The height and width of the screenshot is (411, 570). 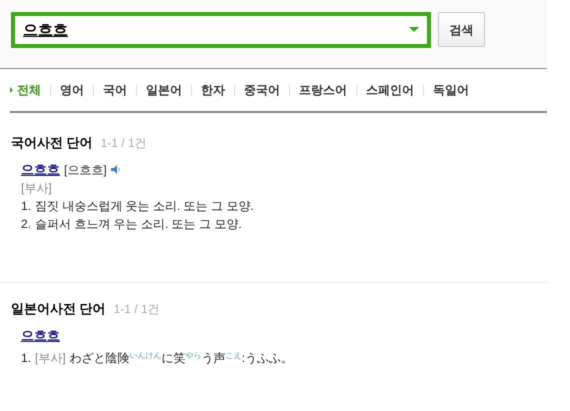 I want to click on language-tab: 한자, so click(x=213, y=90).